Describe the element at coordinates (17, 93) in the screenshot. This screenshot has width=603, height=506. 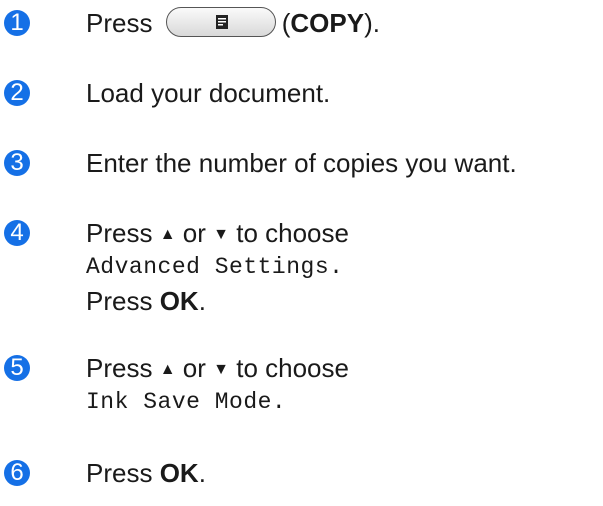
I see `step-number-badge: 2` at that location.